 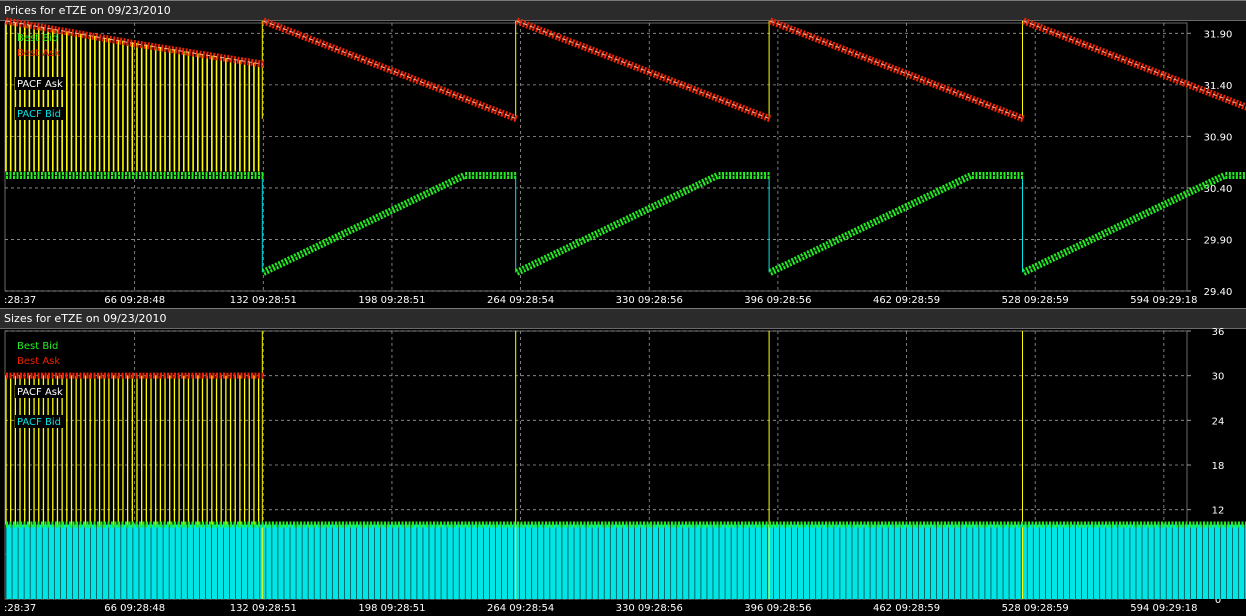 I want to click on sizes-pacf-bid-bars, so click(x=625, y=561).